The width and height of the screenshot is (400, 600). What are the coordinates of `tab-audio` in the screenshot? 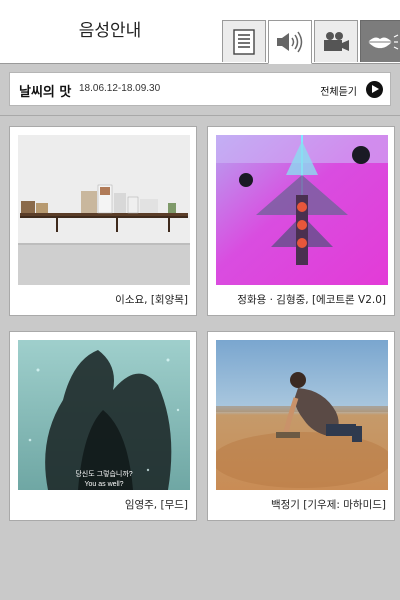 It's located at (290, 42).